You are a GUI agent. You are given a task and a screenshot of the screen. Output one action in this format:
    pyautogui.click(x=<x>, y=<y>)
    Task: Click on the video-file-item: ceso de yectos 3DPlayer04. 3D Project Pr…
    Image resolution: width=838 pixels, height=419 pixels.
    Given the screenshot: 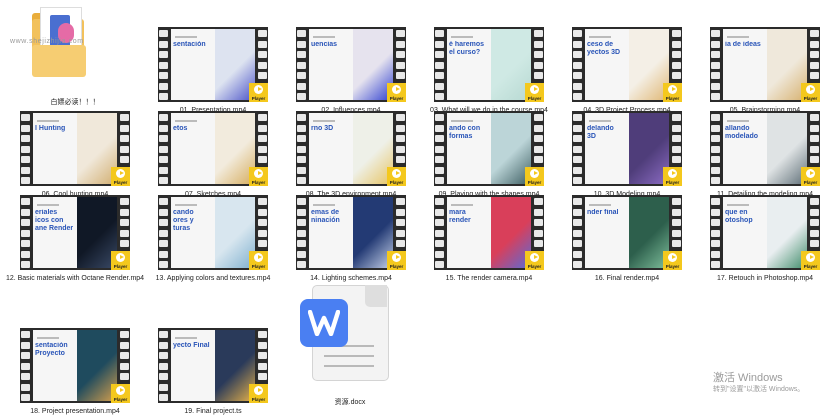 What is the action you would take?
    pyautogui.click(x=627, y=69)
    